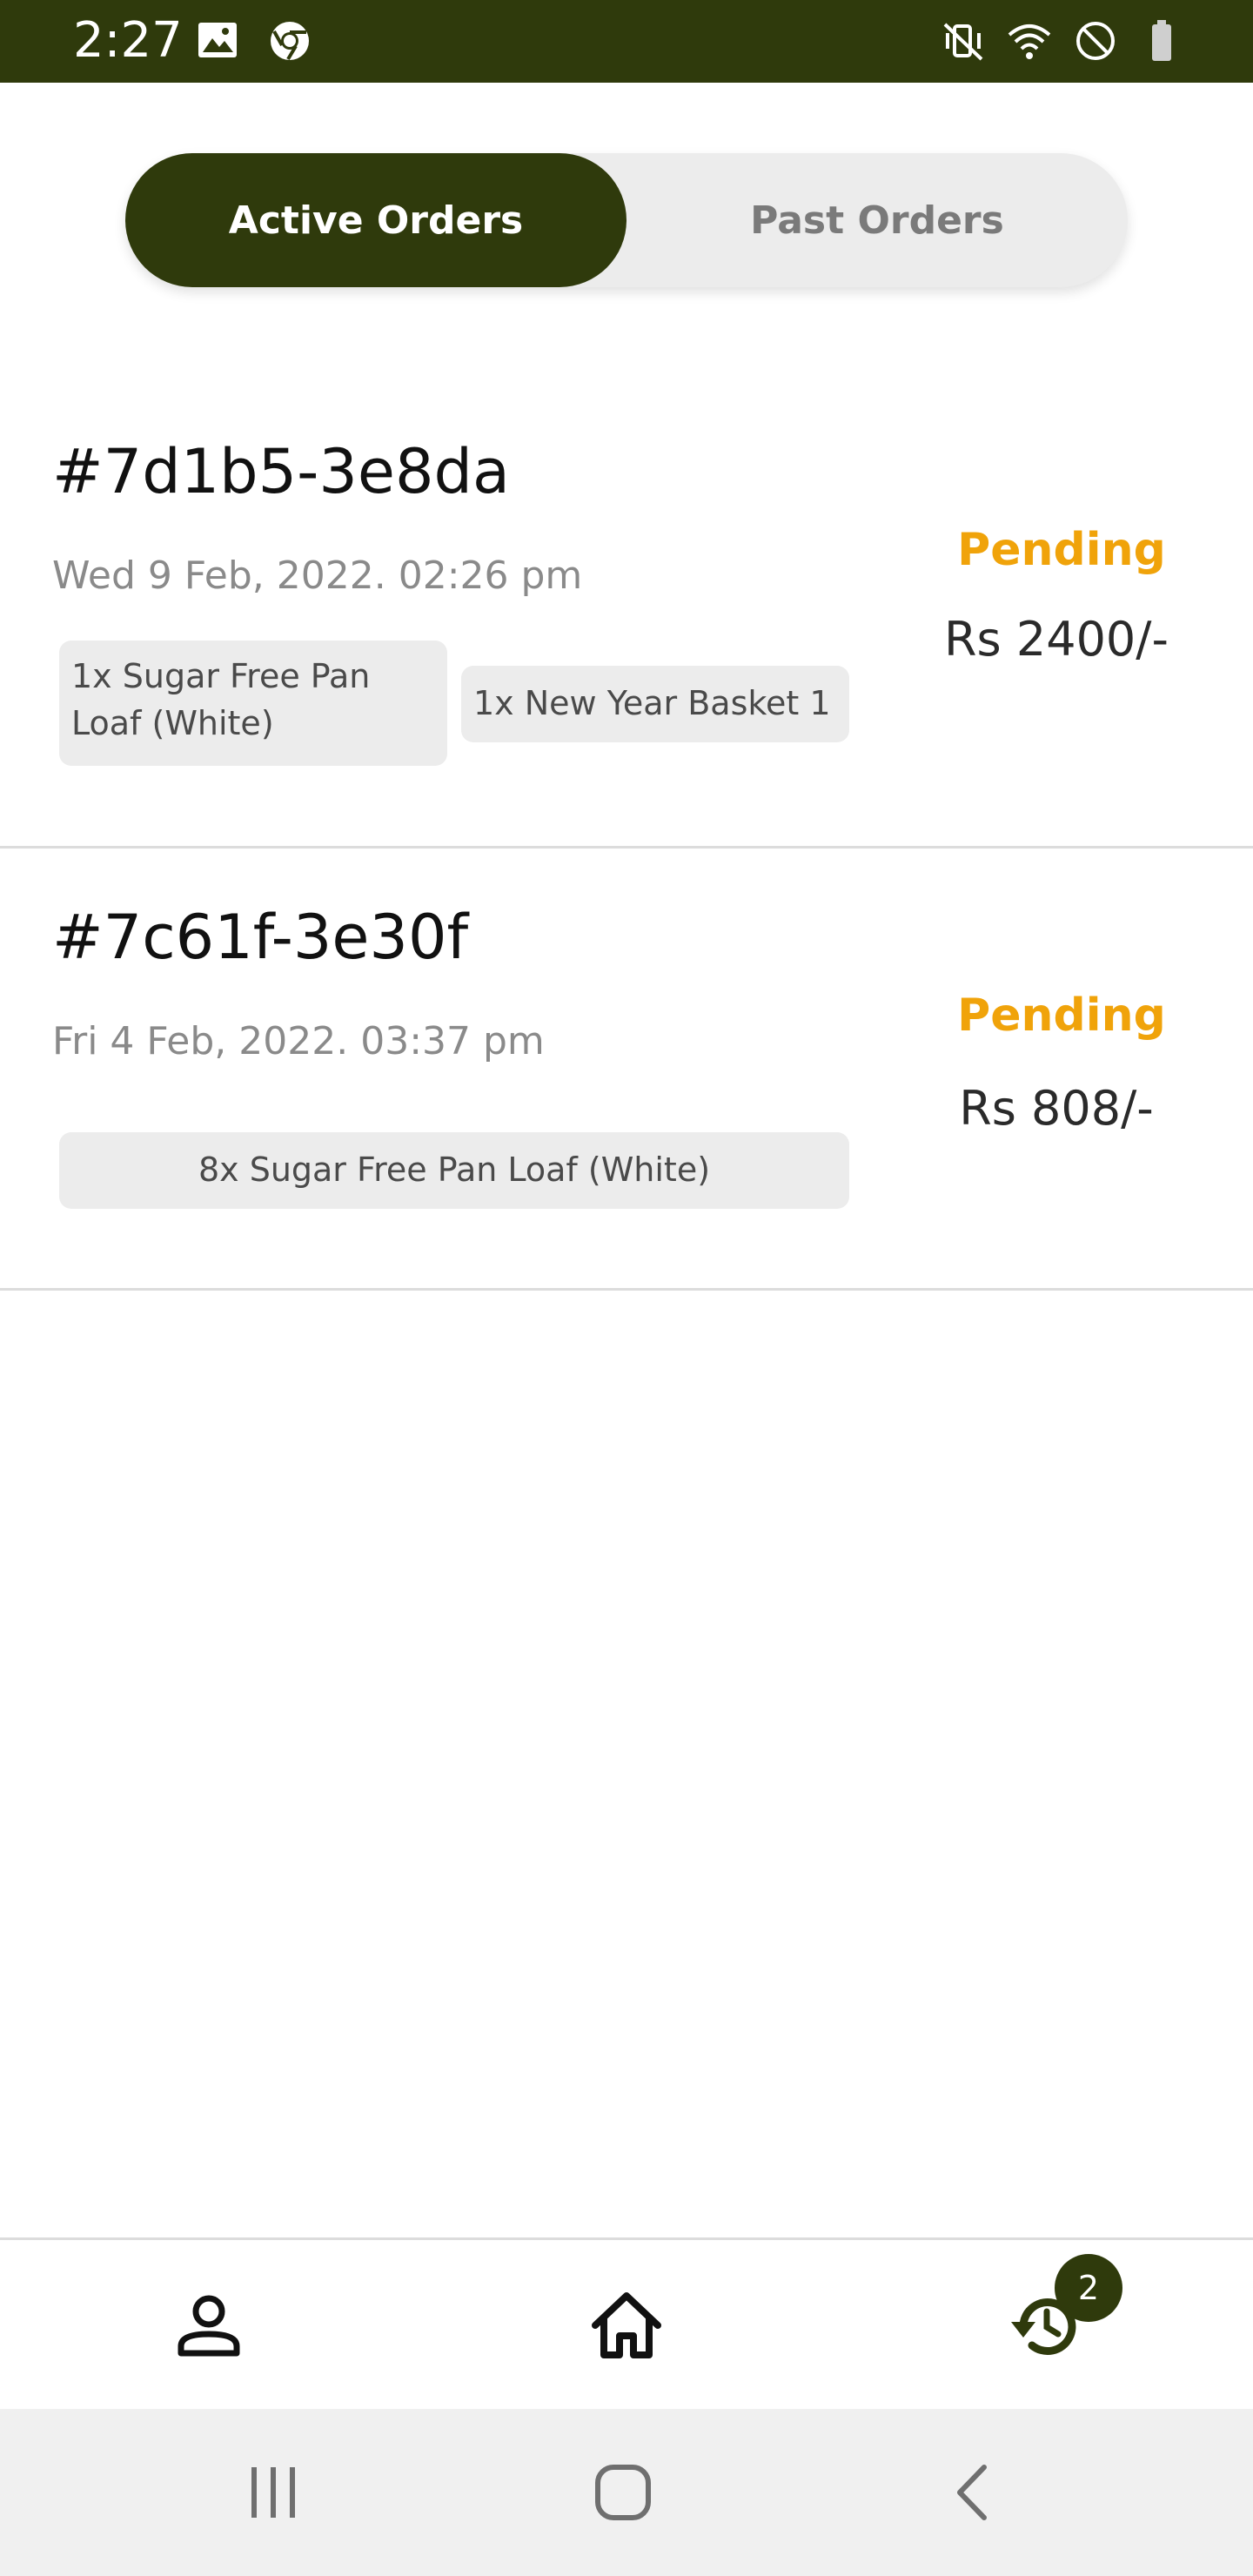  What do you see at coordinates (253, 703) in the screenshot?
I see `order-item-chip: 1x Sugar Free Pan Loaf (White)` at bounding box center [253, 703].